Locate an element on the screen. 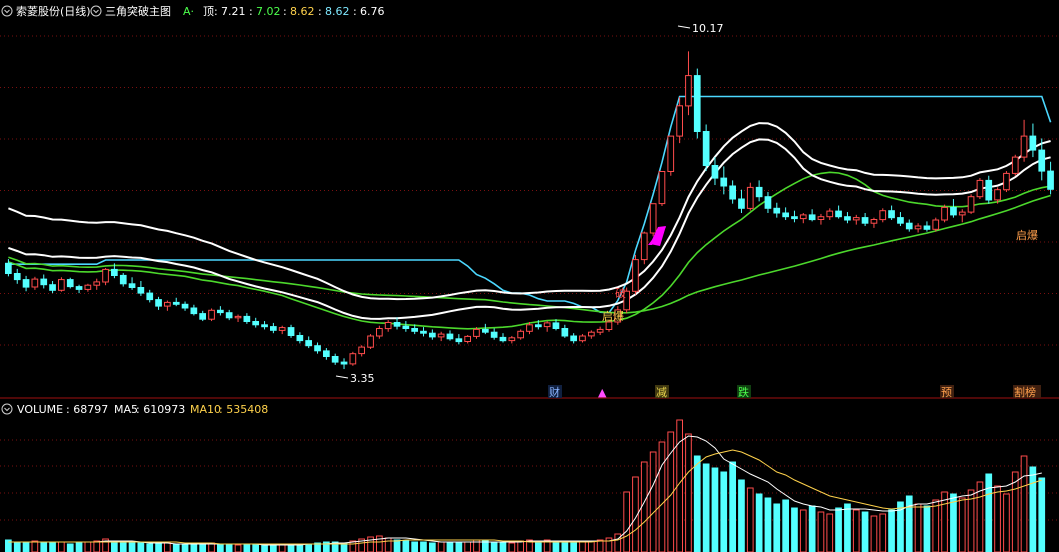  menu-toggle-icon is located at coordinates (7, 11).